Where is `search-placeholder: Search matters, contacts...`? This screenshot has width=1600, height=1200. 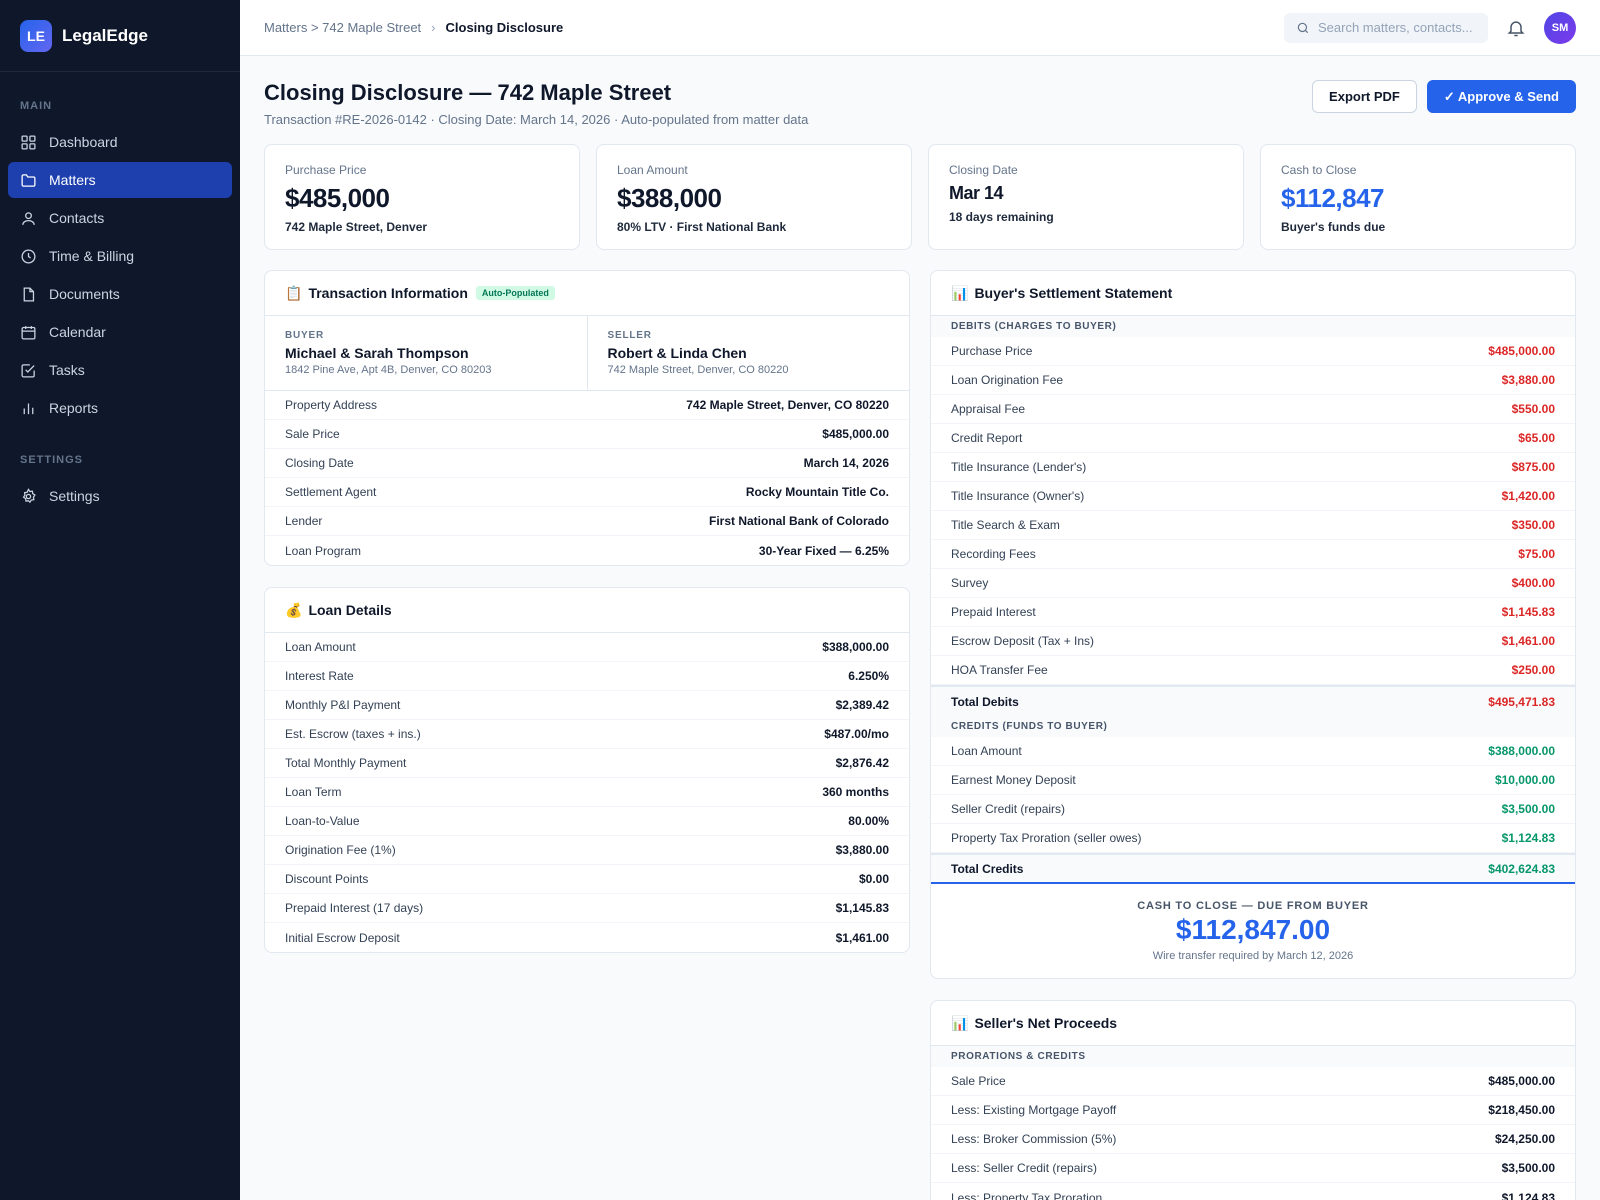 search-placeholder: Search matters, contacts... is located at coordinates (1395, 27).